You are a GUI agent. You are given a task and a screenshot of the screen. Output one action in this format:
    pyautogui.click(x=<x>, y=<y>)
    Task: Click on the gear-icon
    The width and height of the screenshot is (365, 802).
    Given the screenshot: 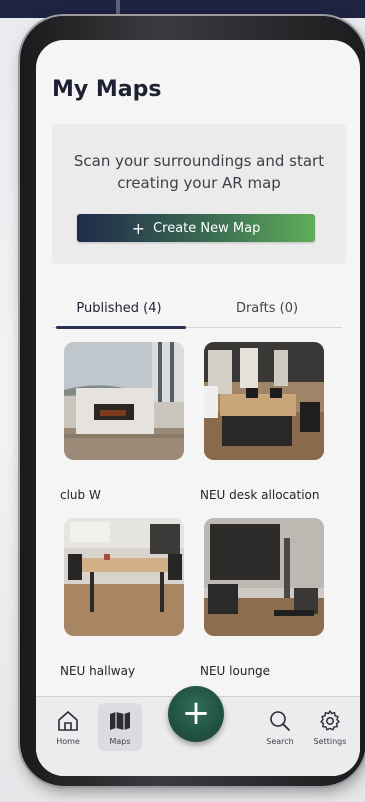 What is the action you would take?
    pyautogui.click(x=330, y=720)
    